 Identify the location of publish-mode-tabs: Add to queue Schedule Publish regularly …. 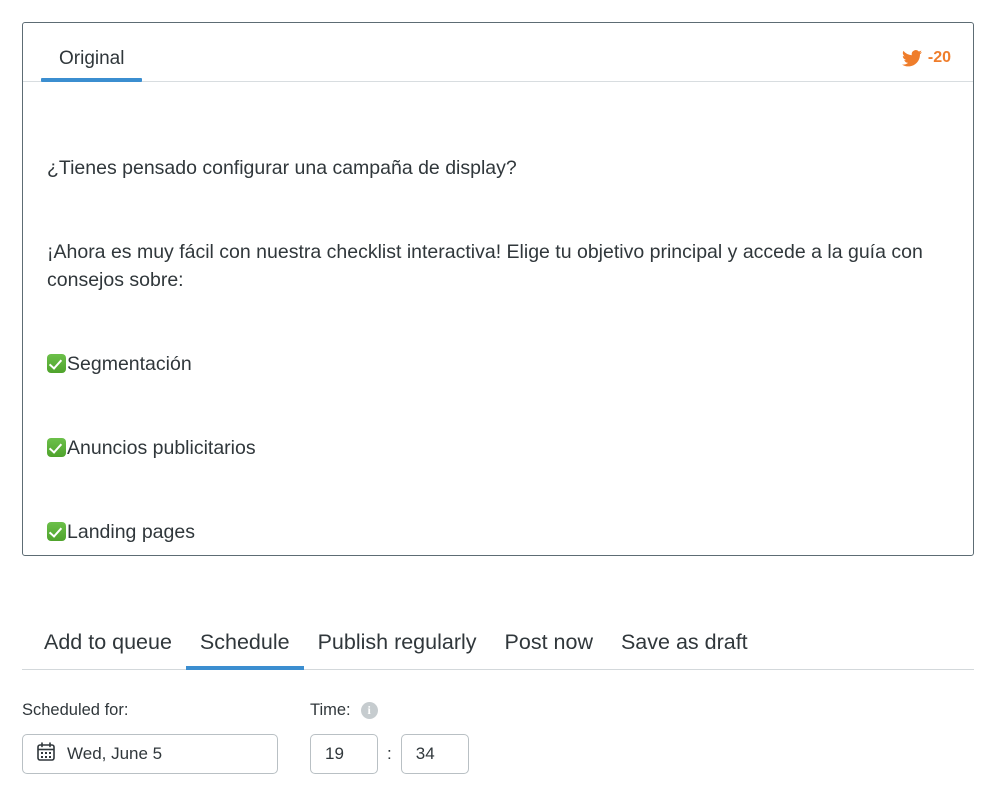
(498, 639).